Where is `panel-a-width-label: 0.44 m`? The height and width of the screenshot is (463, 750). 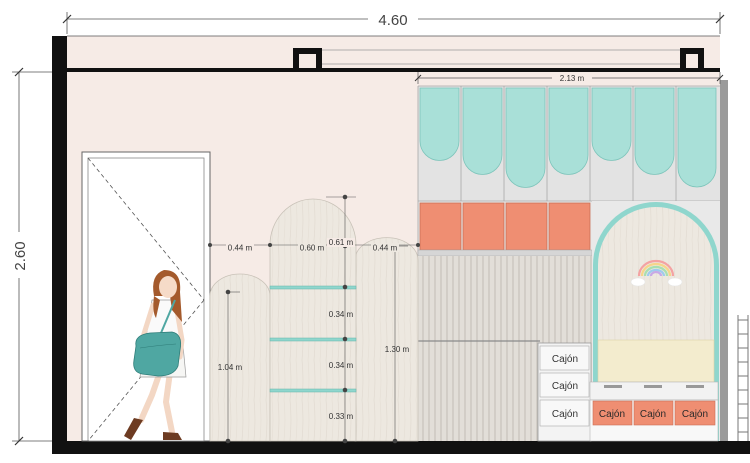 panel-a-width-label: 0.44 m is located at coordinates (240, 248).